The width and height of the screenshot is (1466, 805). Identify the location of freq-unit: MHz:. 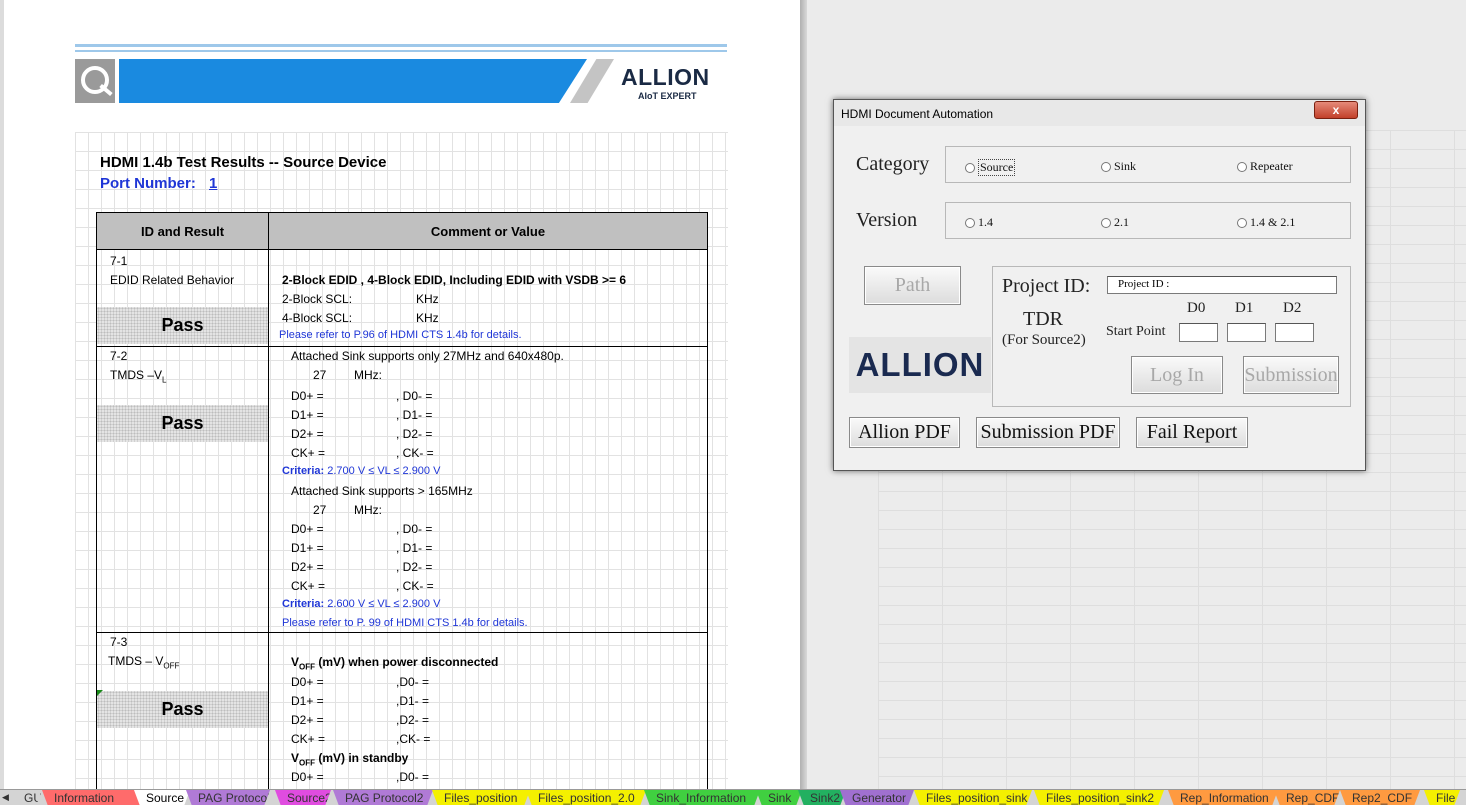
(368, 375).